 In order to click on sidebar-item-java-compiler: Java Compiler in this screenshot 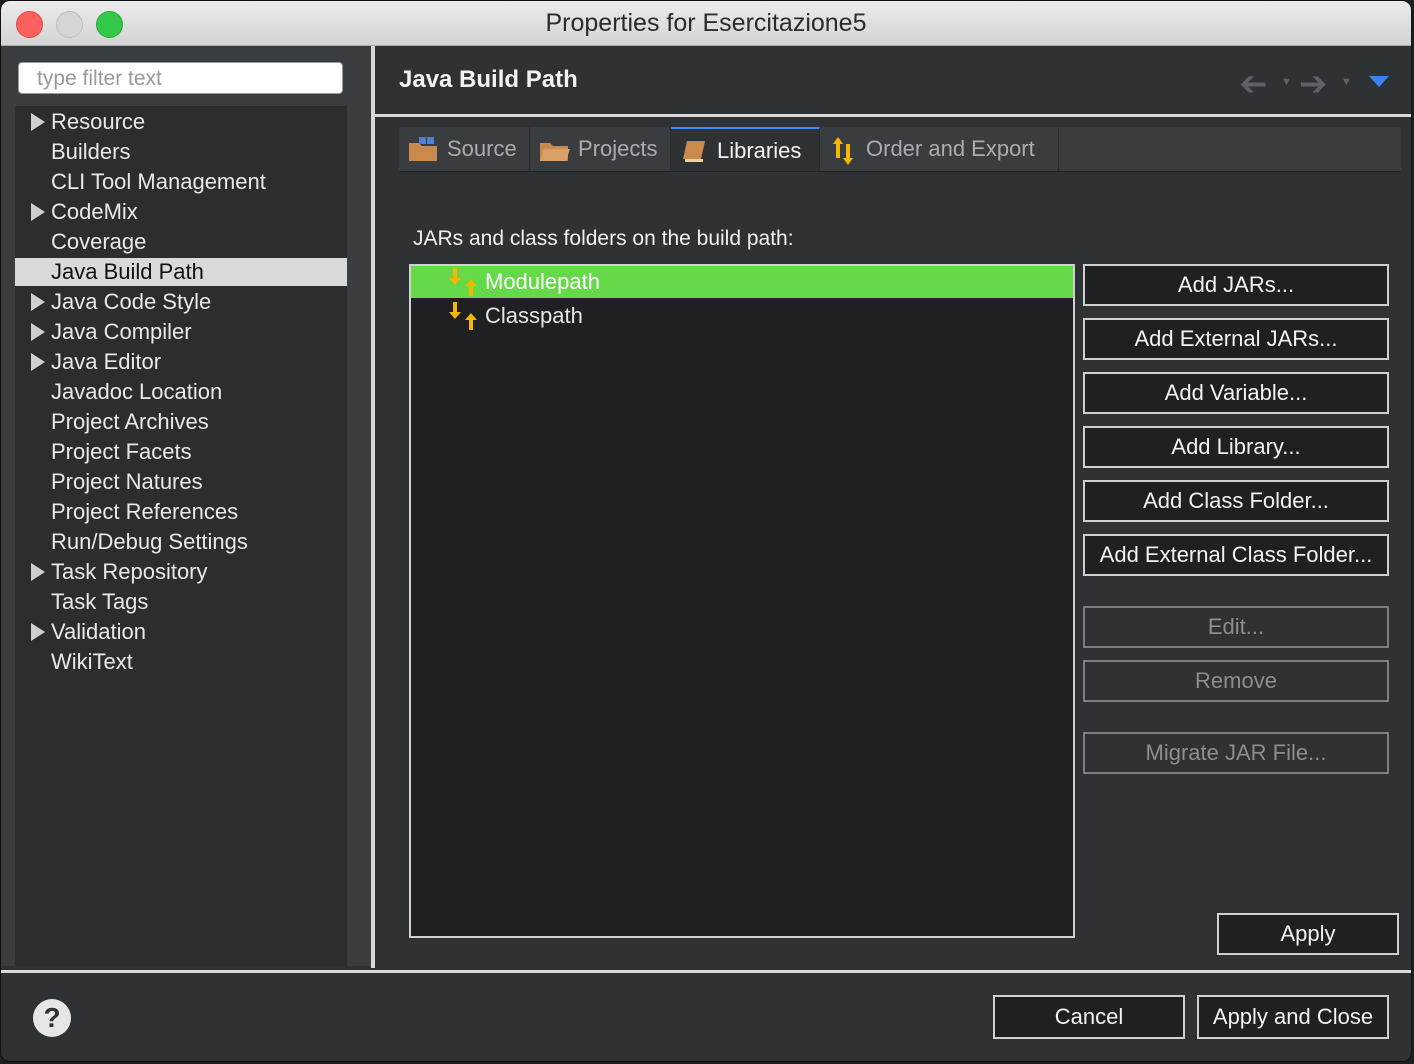, I will do `click(181, 332)`.